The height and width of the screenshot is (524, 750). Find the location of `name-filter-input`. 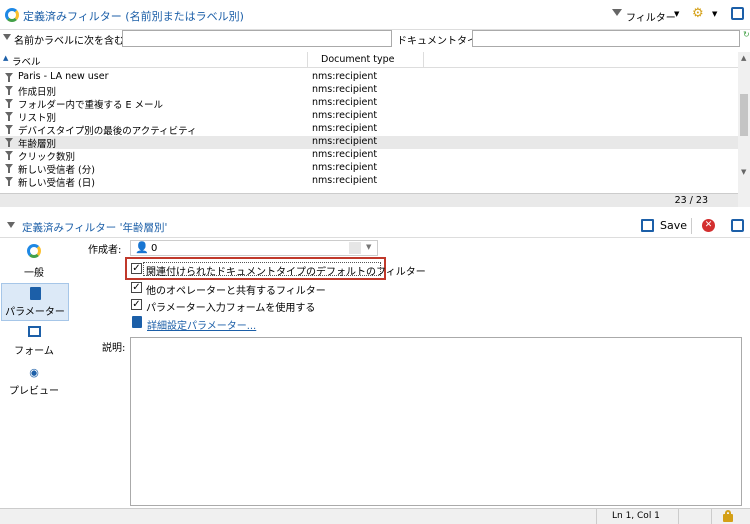

name-filter-input is located at coordinates (257, 38).